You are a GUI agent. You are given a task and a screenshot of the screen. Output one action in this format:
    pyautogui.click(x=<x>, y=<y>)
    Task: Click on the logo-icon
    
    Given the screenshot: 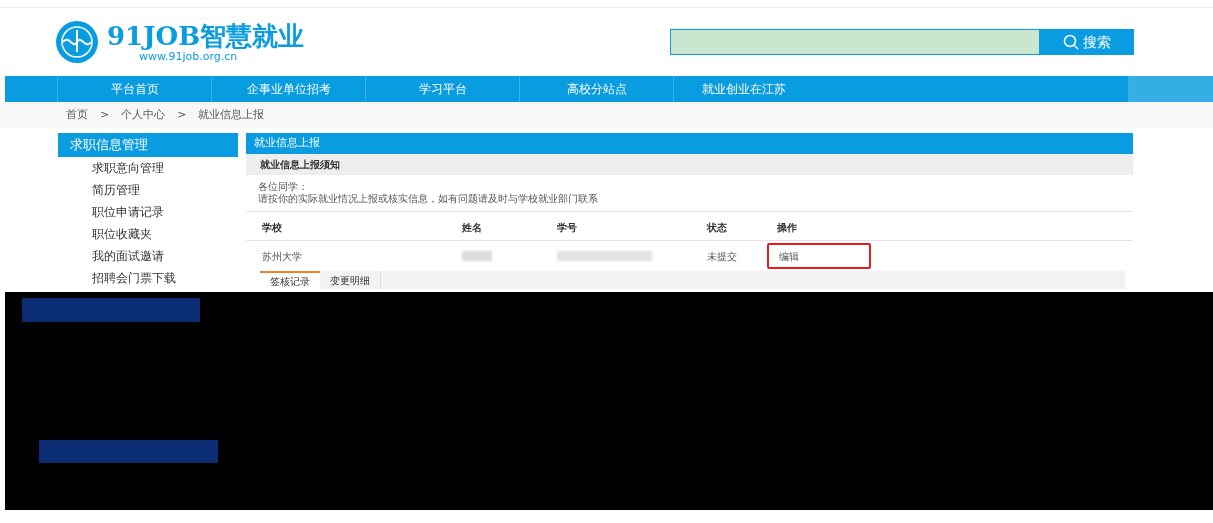 What is the action you would take?
    pyautogui.click(x=77, y=42)
    